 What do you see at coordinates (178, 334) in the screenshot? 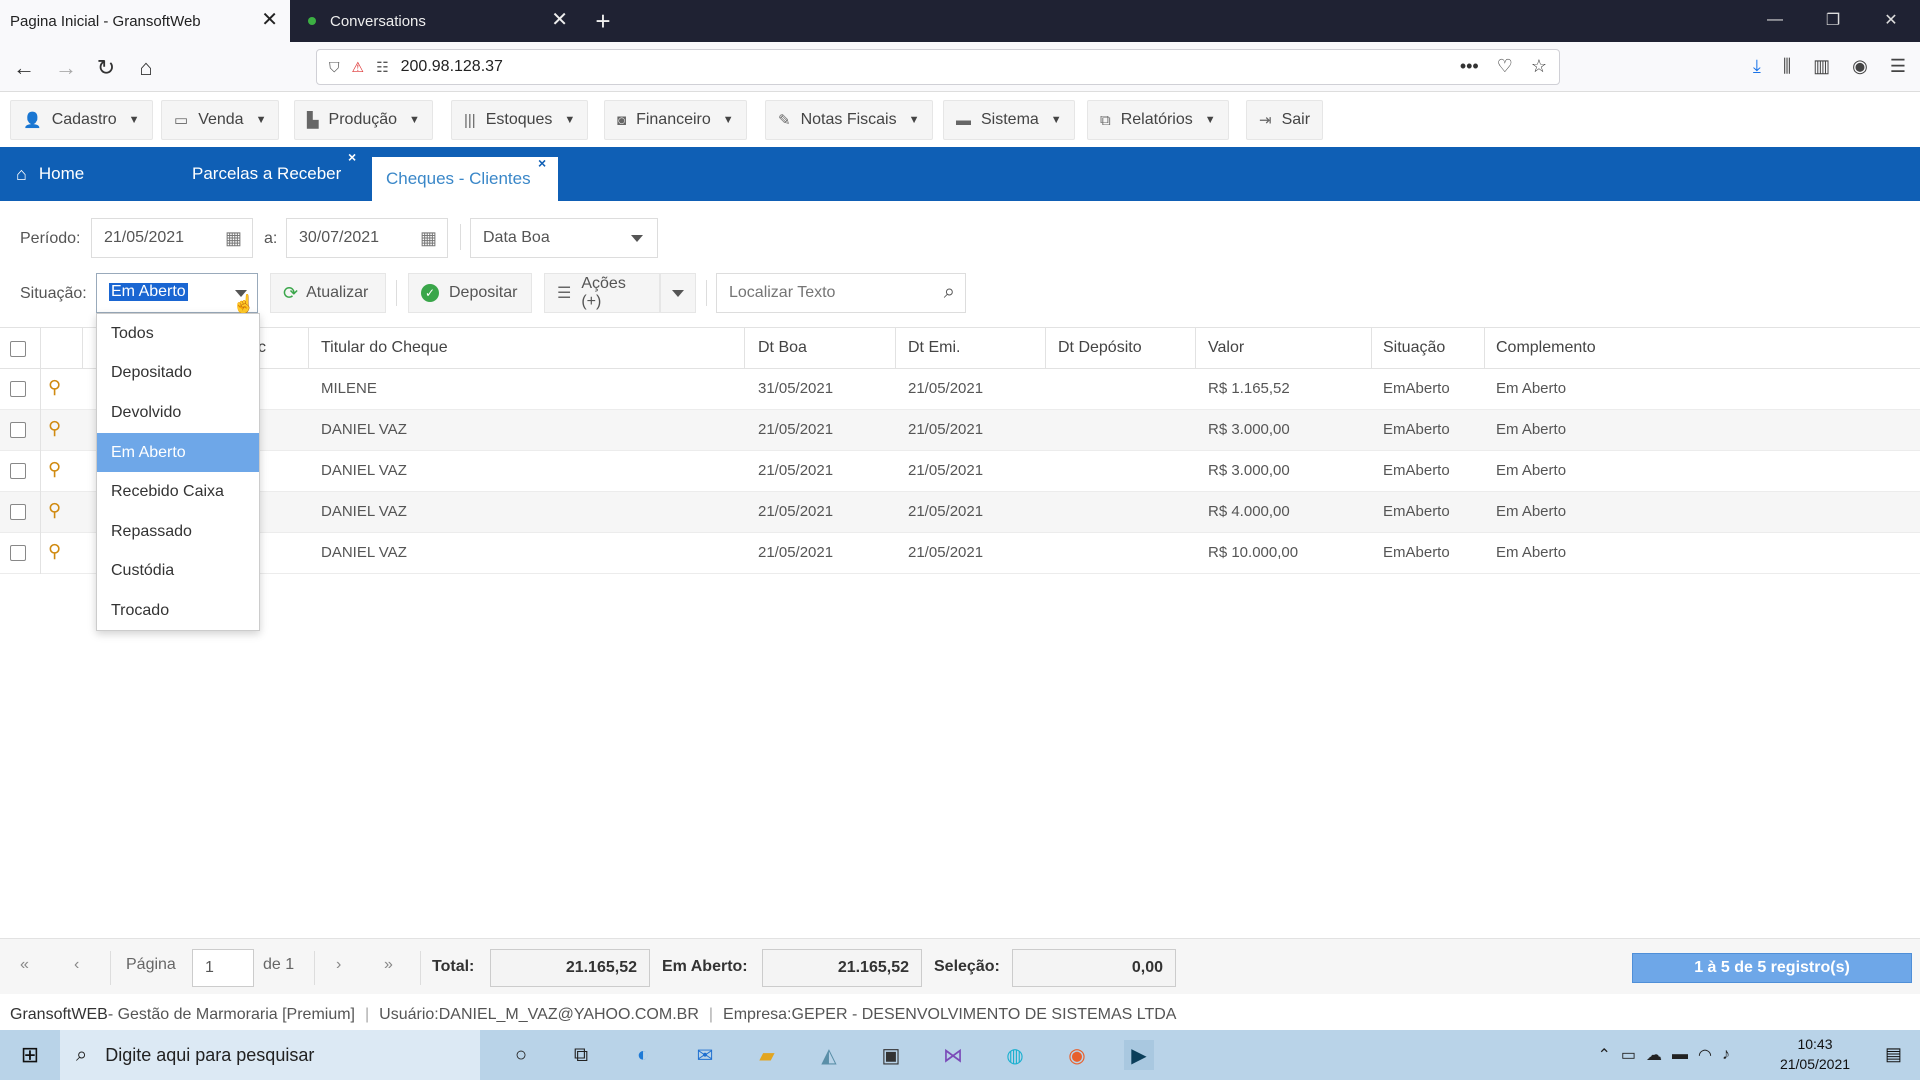
I see `option-todos: Todos` at bounding box center [178, 334].